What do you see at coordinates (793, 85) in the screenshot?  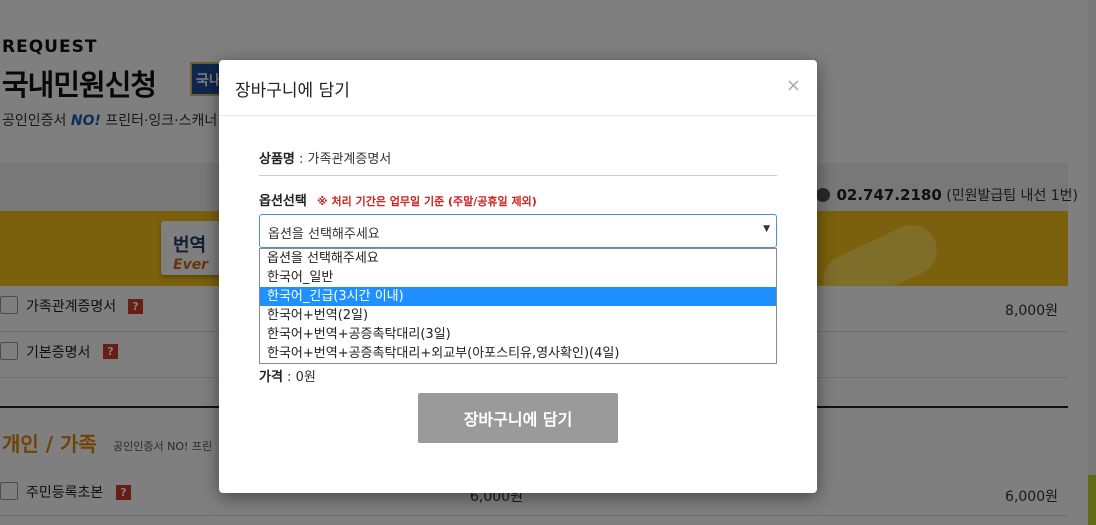 I see `close-icon: ×` at bounding box center [793, 85].